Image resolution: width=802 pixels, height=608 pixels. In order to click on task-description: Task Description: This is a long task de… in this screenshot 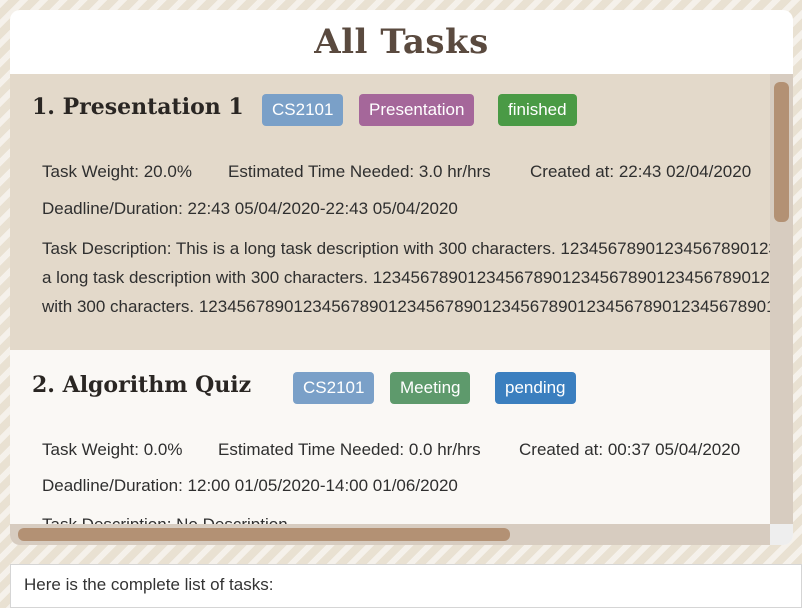, I will do `click(406, 277)`.